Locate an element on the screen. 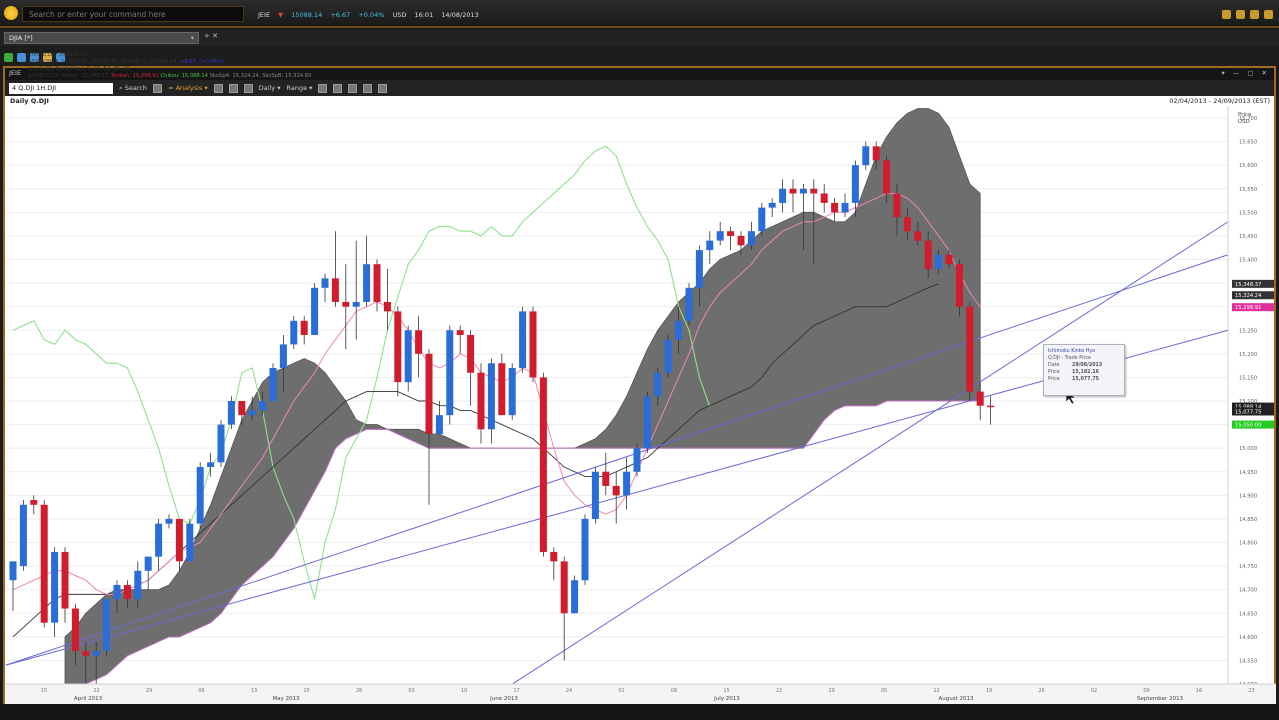  price-tick-label: 15,250 is located at coordinates (1248, 331).